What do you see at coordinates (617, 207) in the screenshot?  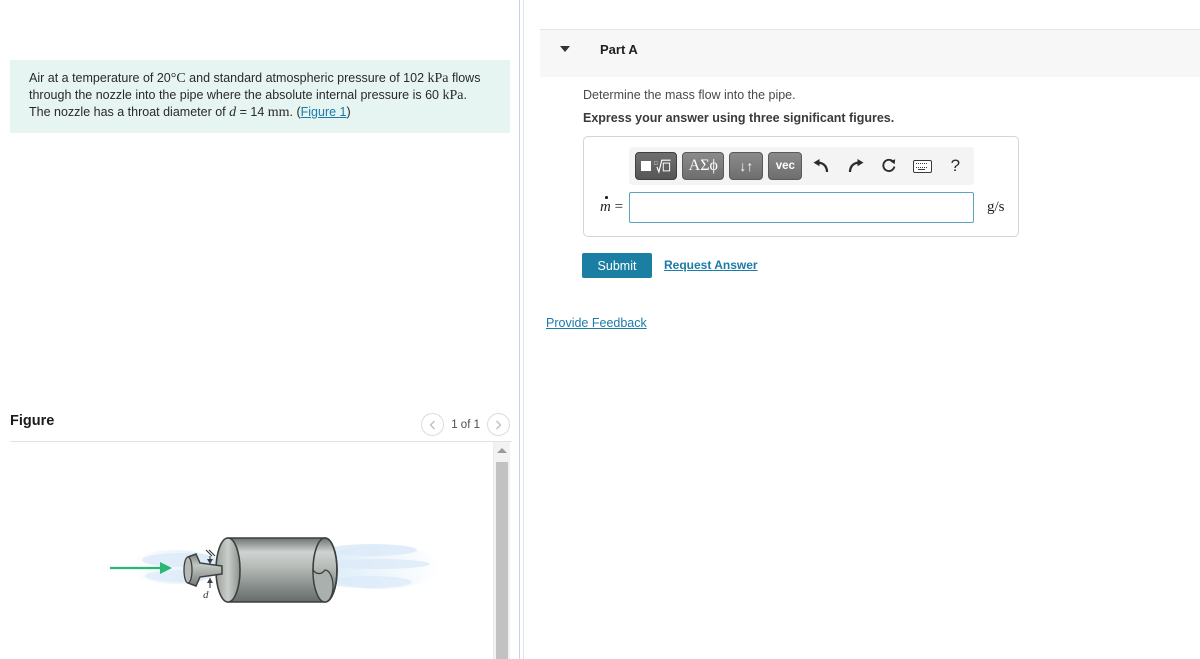 I see `equals-sign: =` at bounding box center [617, 207].